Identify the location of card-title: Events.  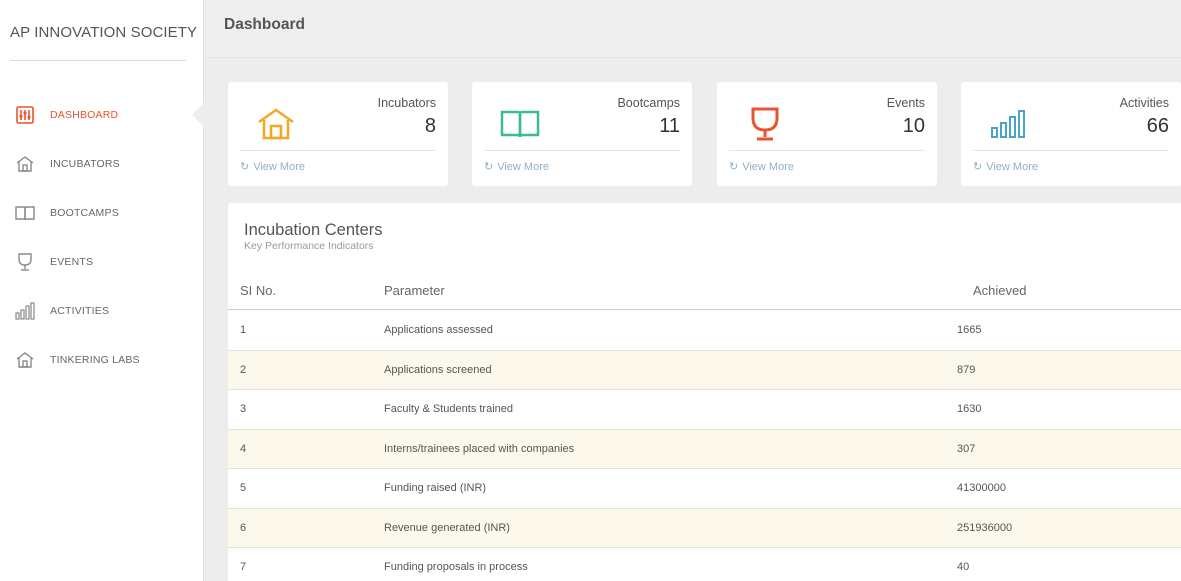
(905, 103).